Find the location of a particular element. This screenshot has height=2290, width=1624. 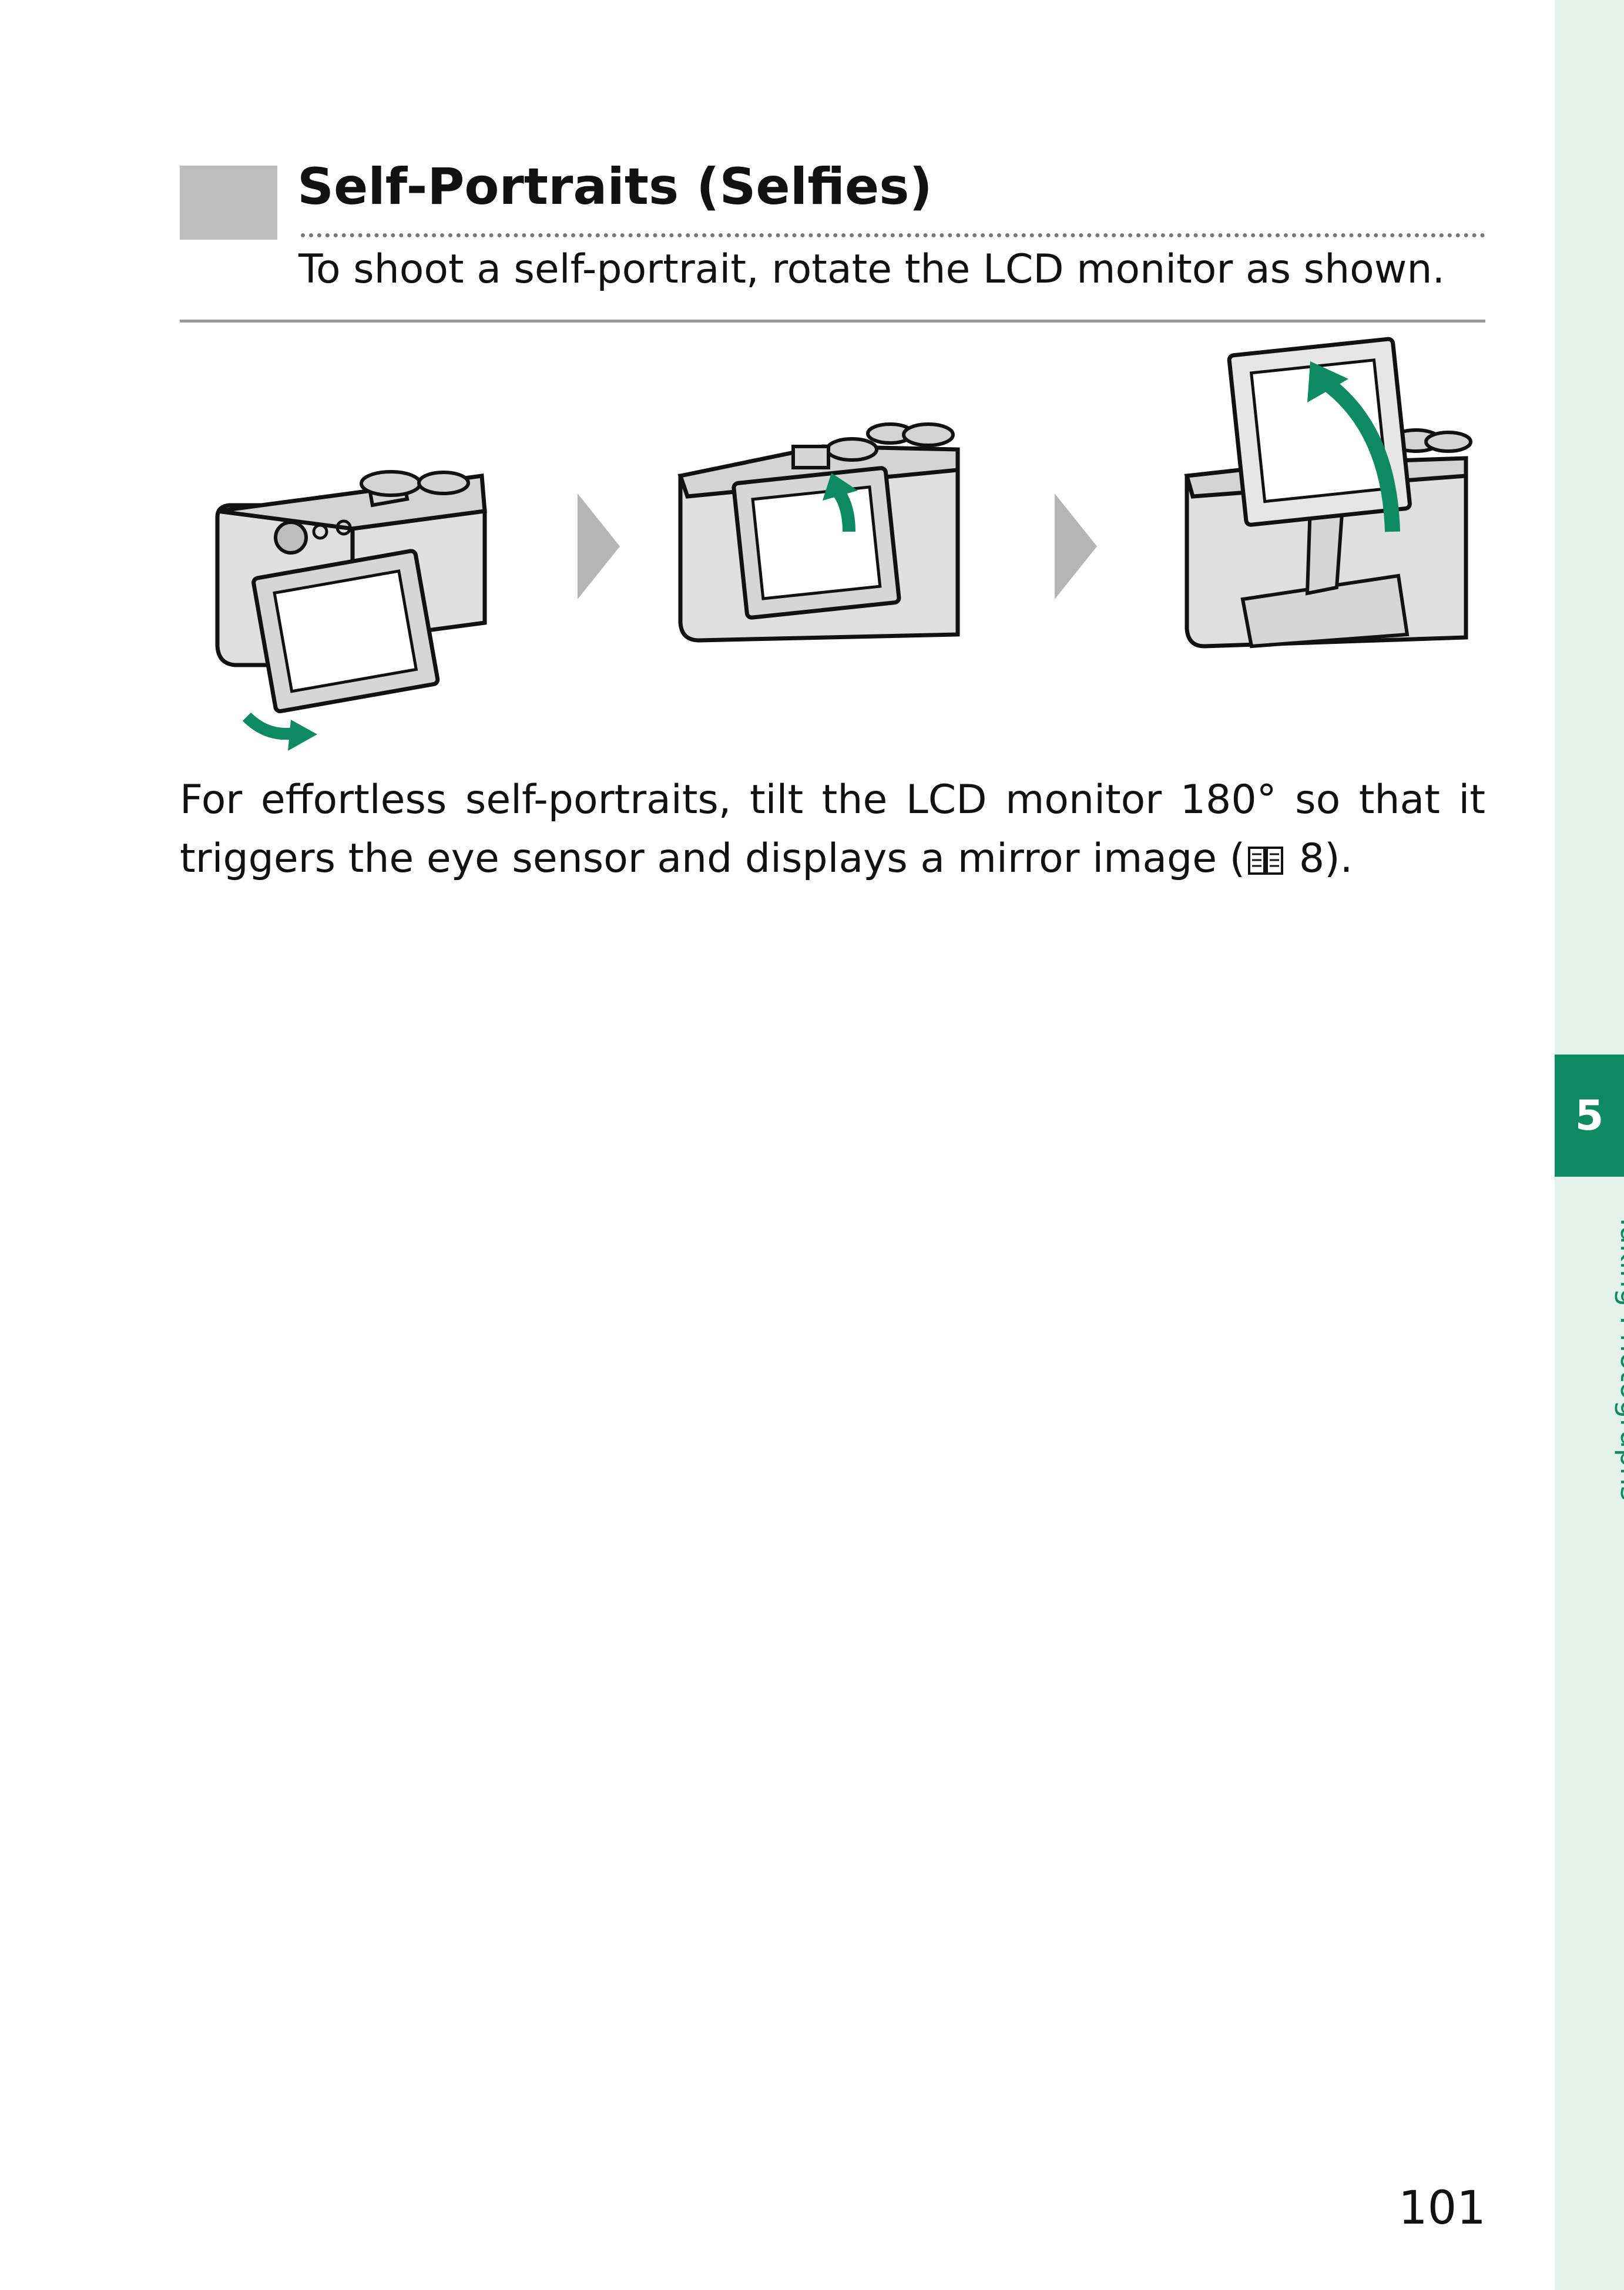

section-marker is located at coordinates (229, 203).